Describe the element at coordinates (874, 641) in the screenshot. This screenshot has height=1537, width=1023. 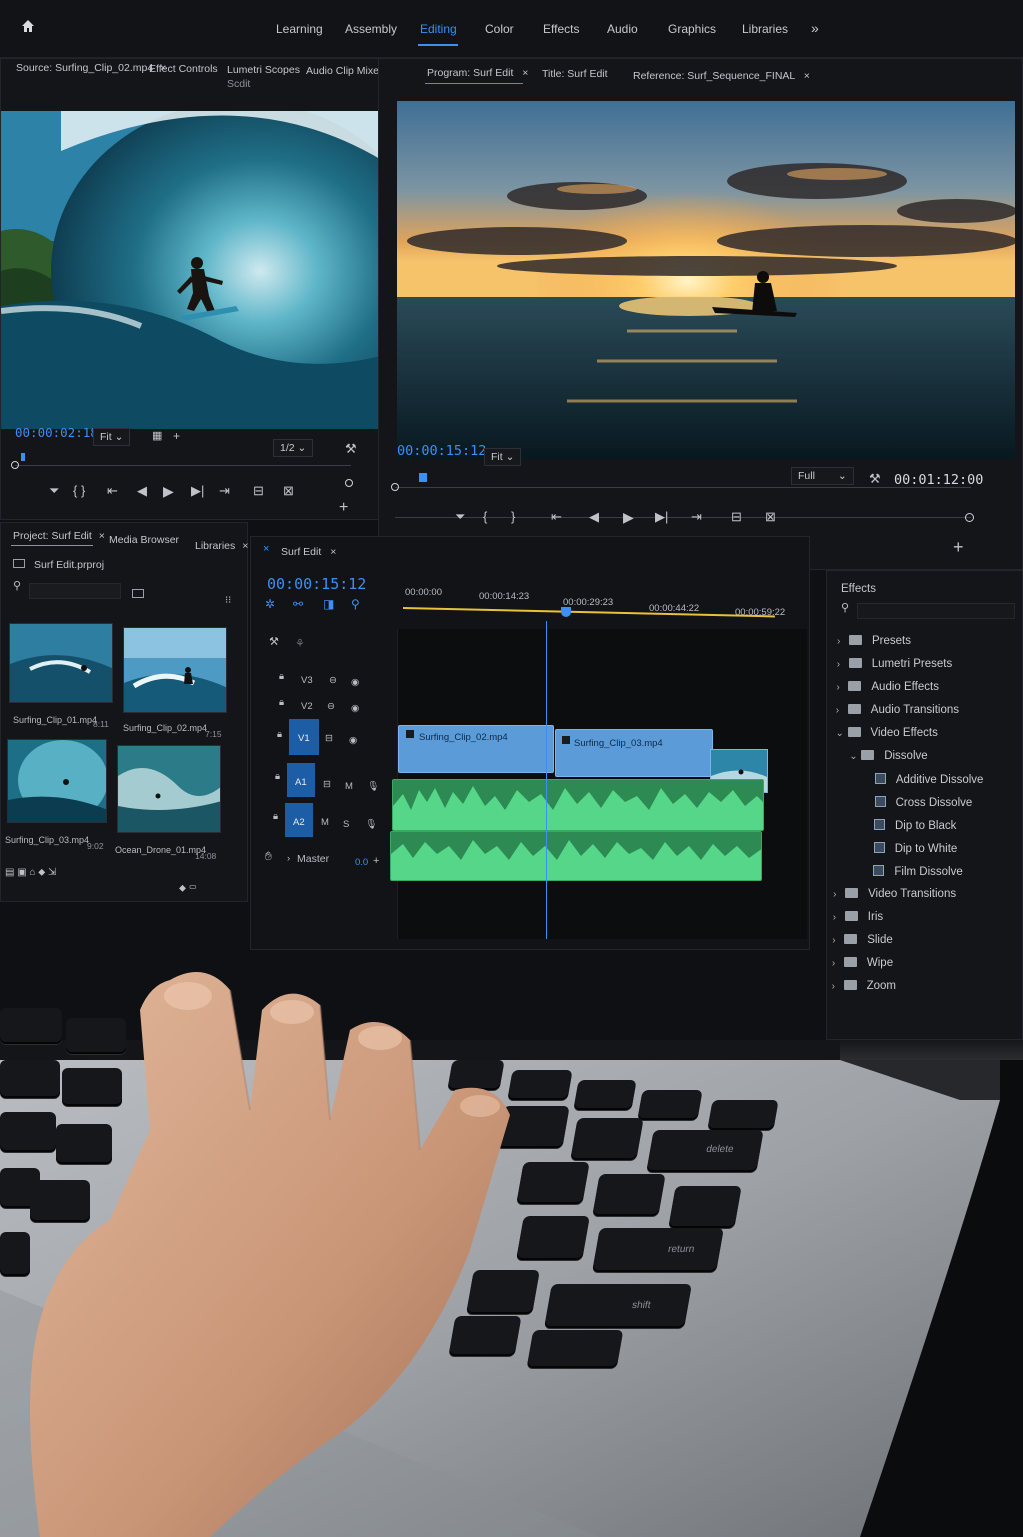
I see `effects-folder: › Presets` at that location.